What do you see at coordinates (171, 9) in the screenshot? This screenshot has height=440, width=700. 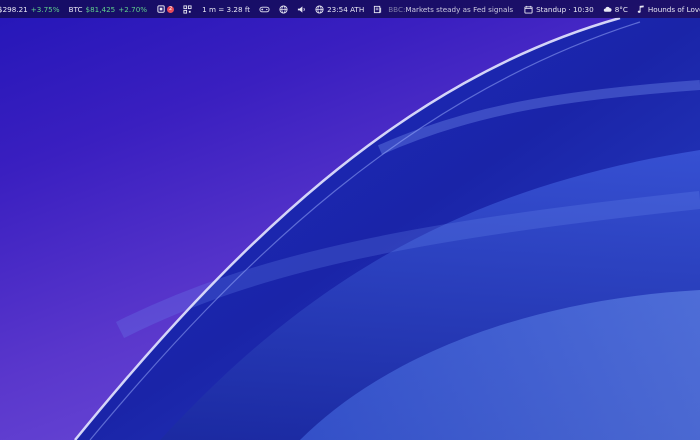 I see `notifications-badge: 2` at bounding box center [171, 9].